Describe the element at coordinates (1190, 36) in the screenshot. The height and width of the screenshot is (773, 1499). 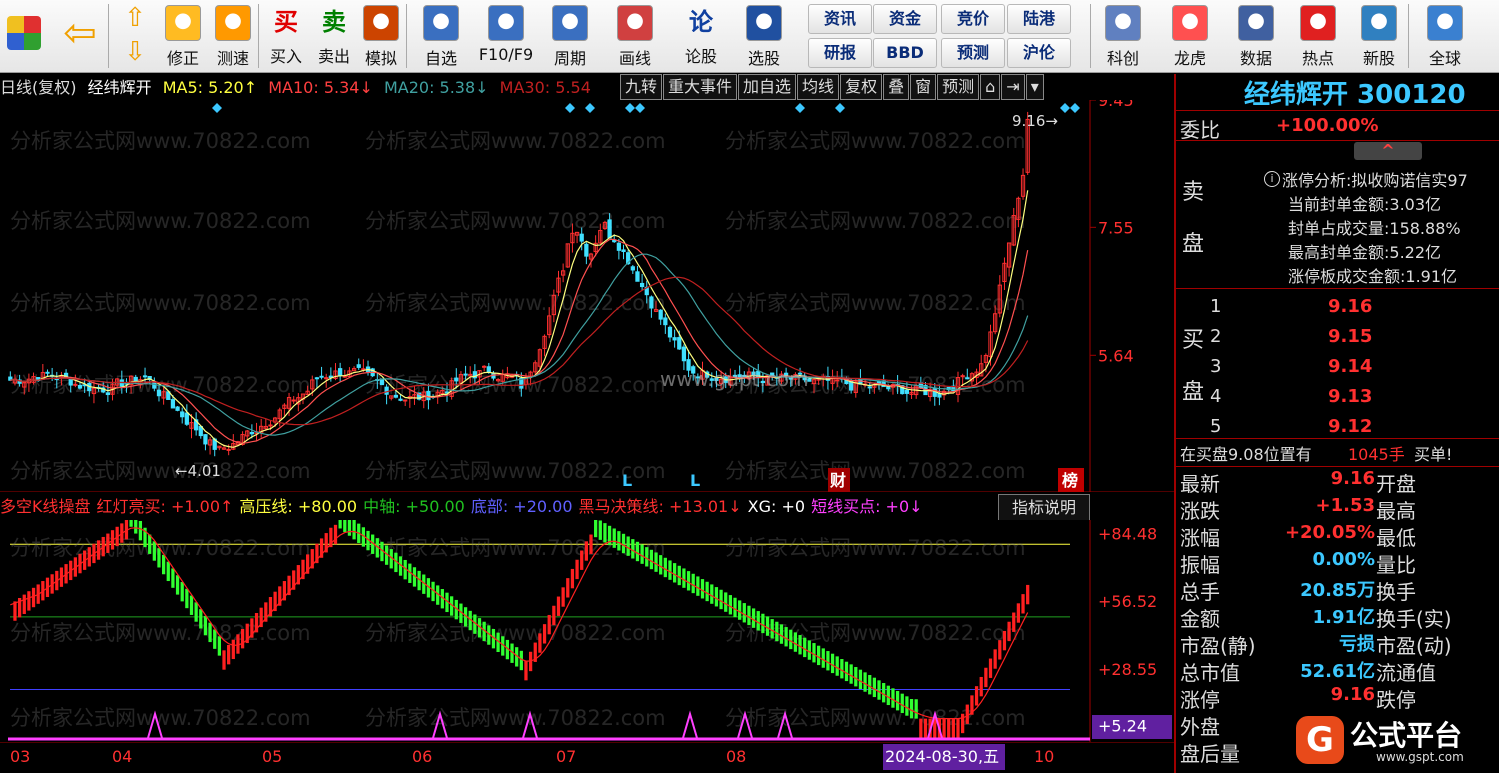
I see `toolbar-dragon-tiger-button: 龙虎` at that location.